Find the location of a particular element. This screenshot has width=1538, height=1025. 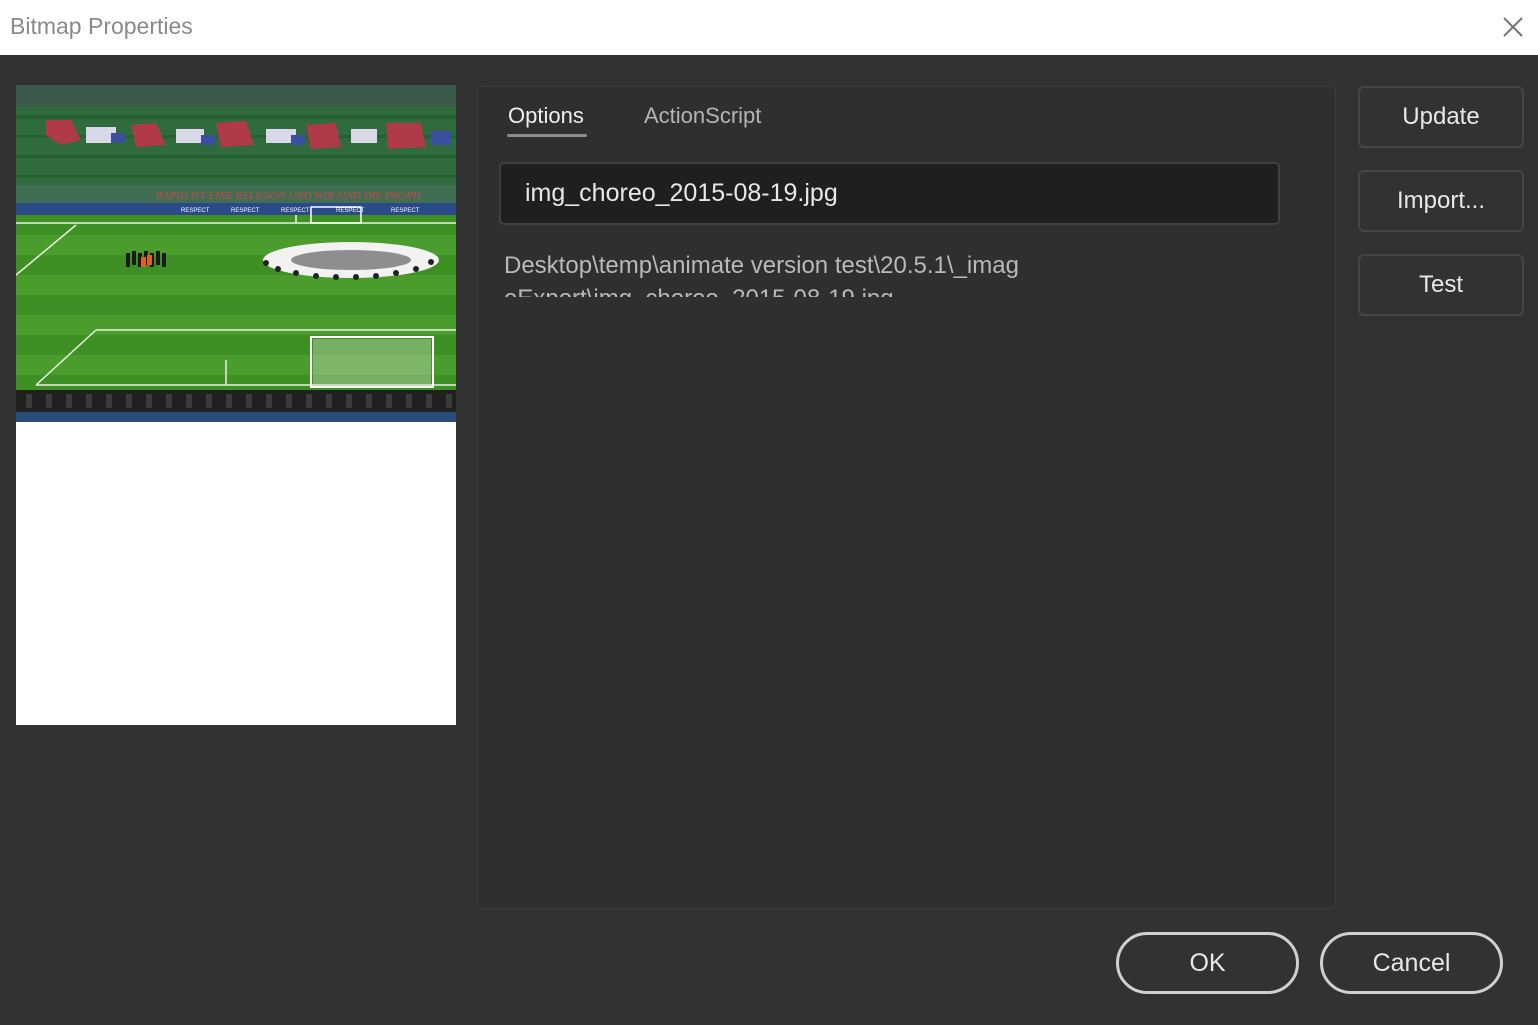

ok-button: OK is located at coordinates (1207, 963).